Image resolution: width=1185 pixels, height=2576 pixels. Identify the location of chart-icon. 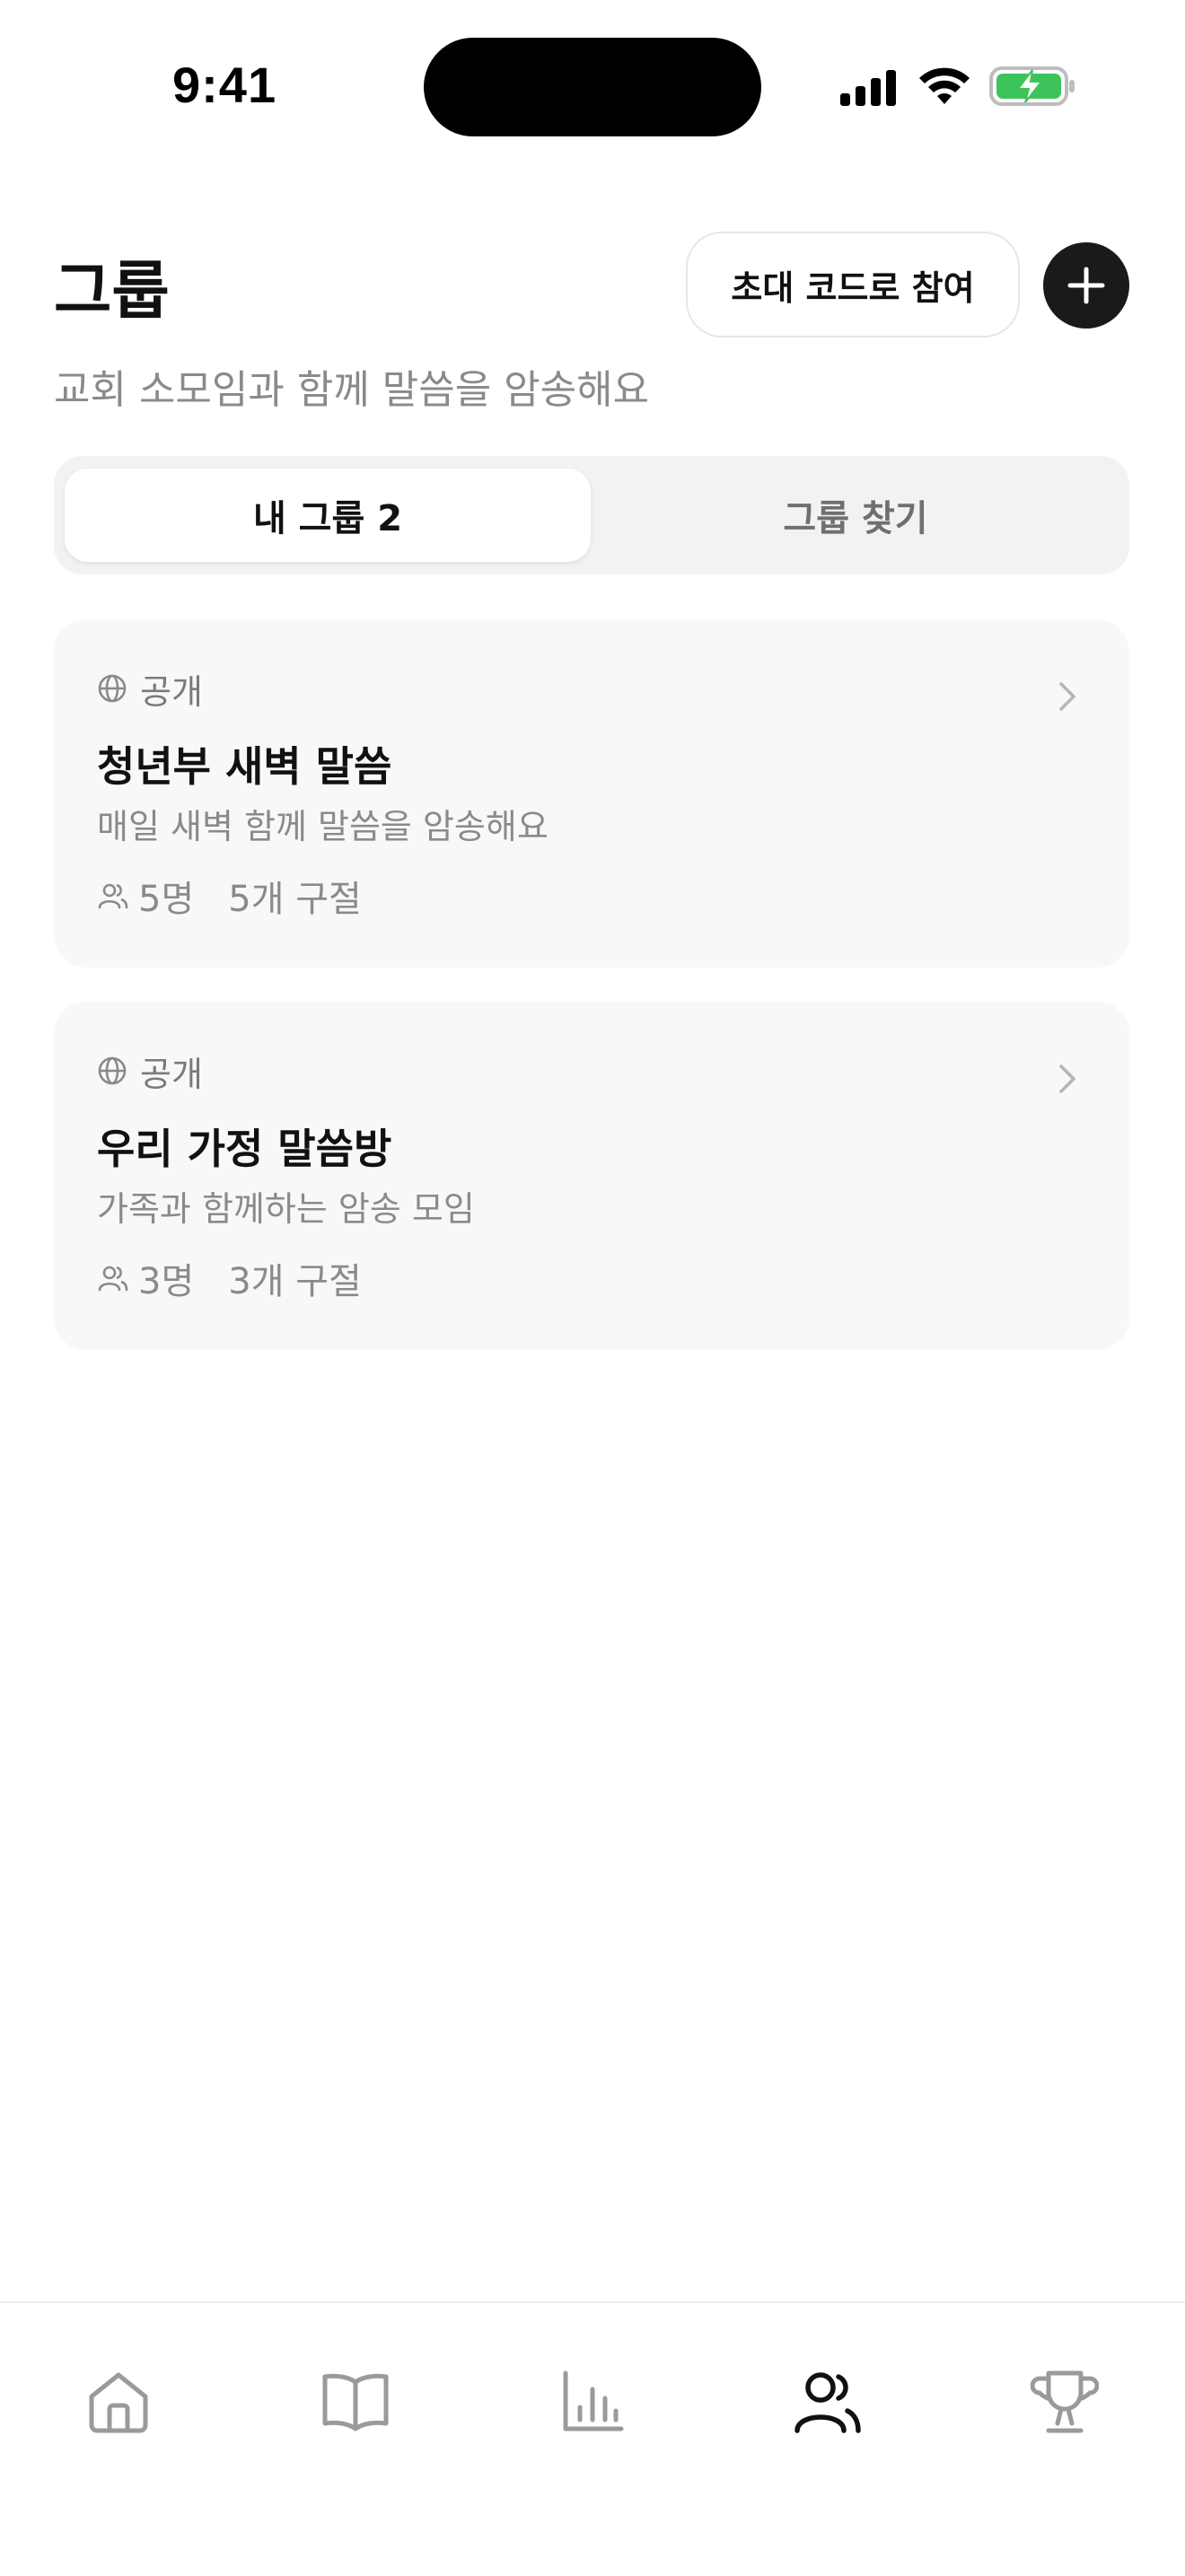
(593, 2400).